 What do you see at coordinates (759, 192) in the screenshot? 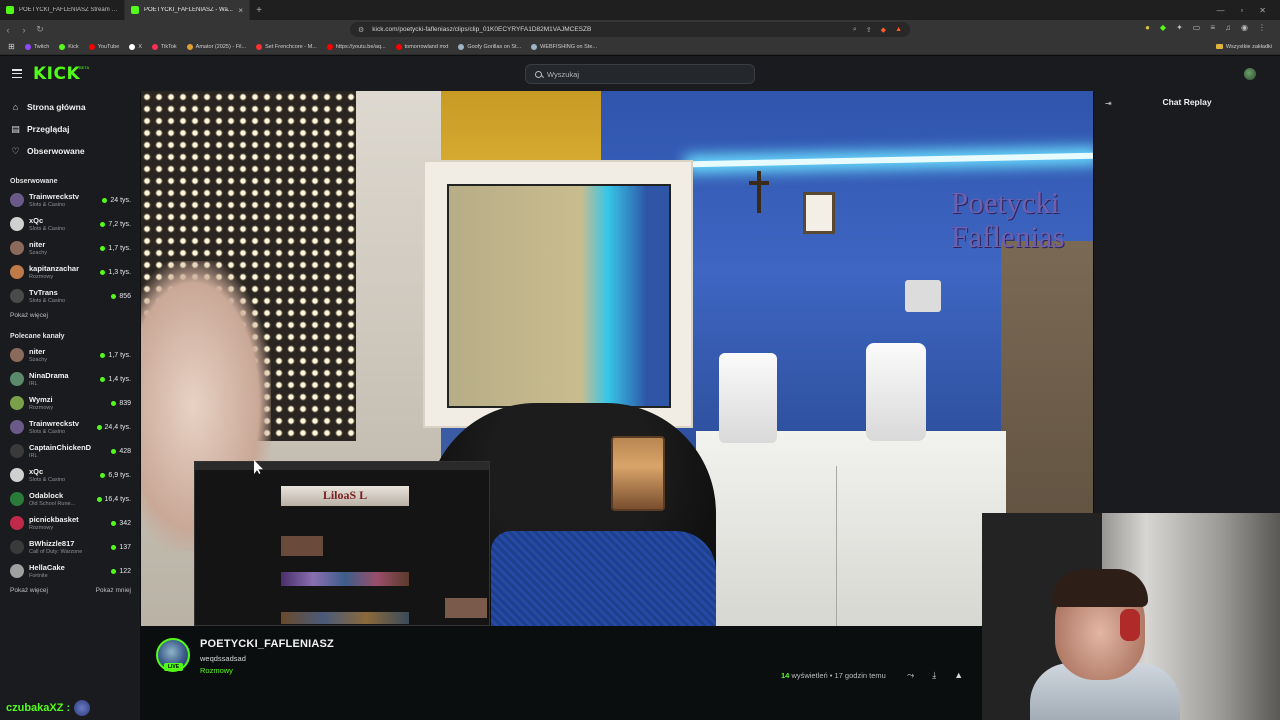
I see `video-scene-cross` at bounding box center [759, 192].